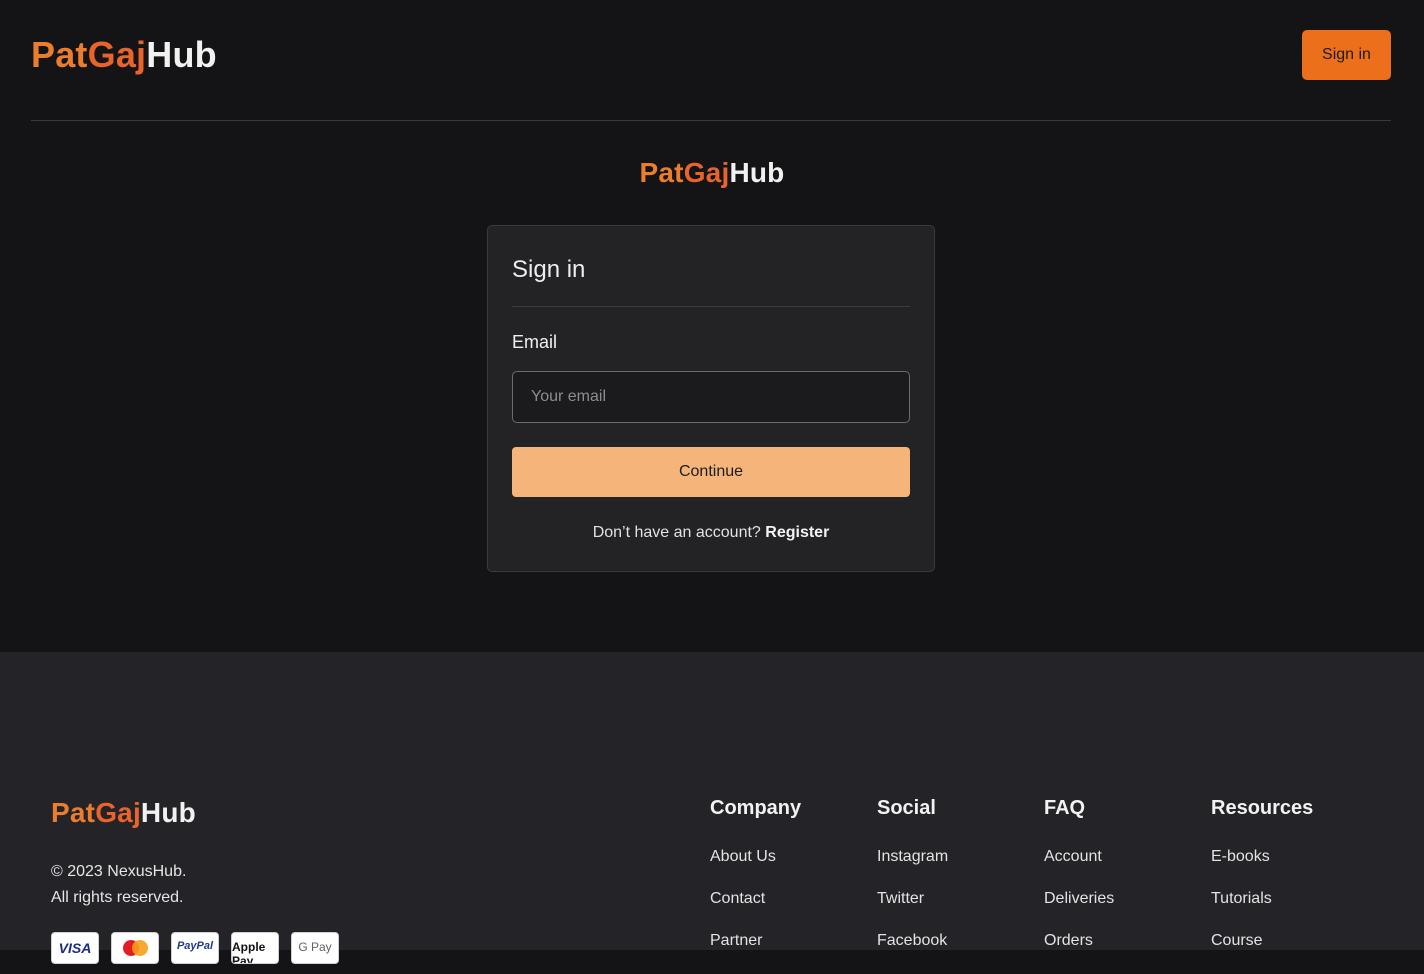 The height and width of the screenshot is (974, 1424). Describe the element at coordinates (1068, 940) in the screenshot. I see `footer-link-orders: Orders` at that location.